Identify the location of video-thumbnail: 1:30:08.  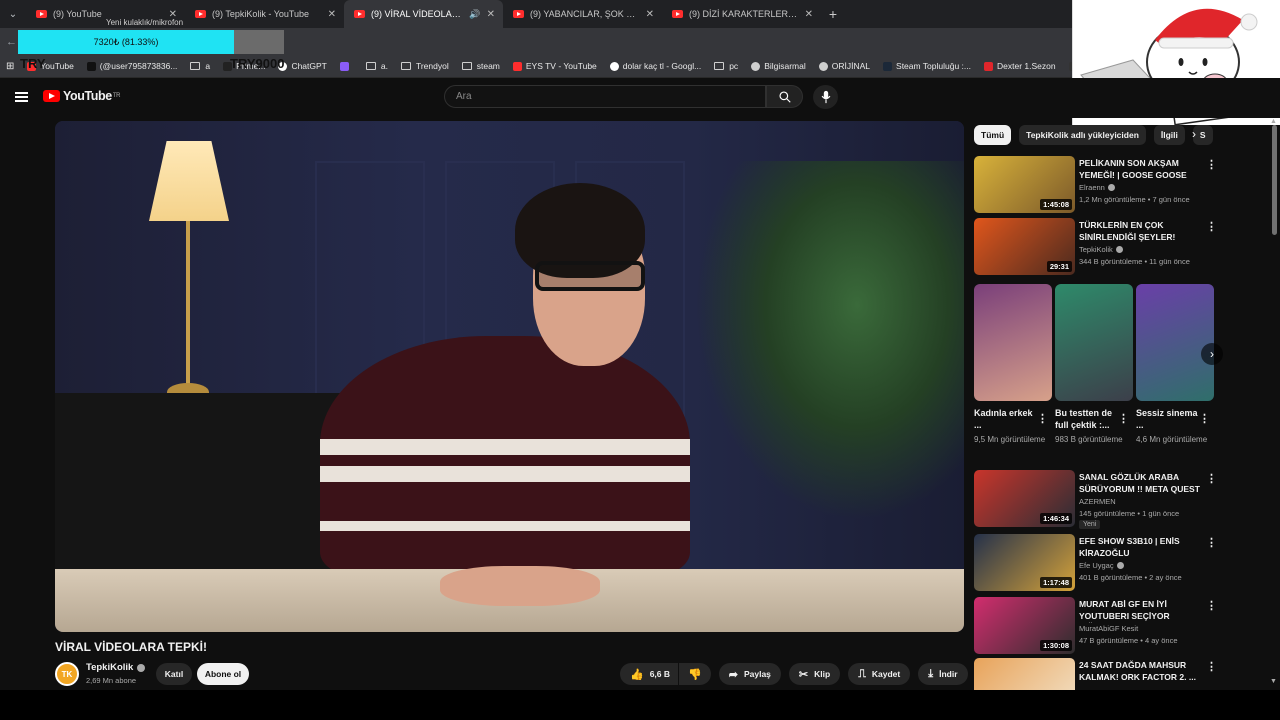
(1024, 625).